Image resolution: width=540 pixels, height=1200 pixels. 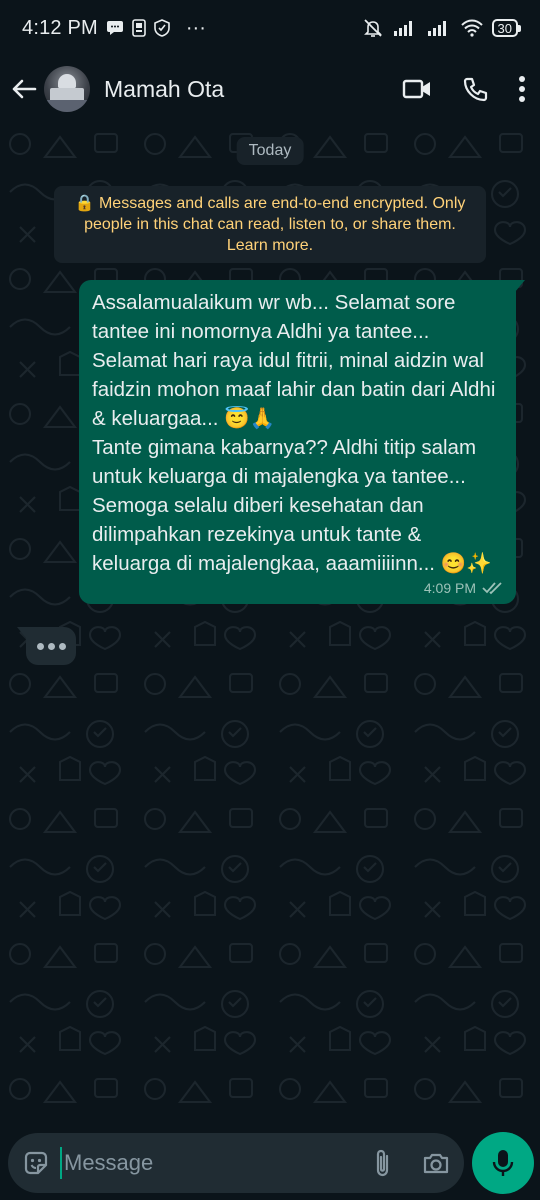 I want to click on back-button, so click(x=24, y=89).